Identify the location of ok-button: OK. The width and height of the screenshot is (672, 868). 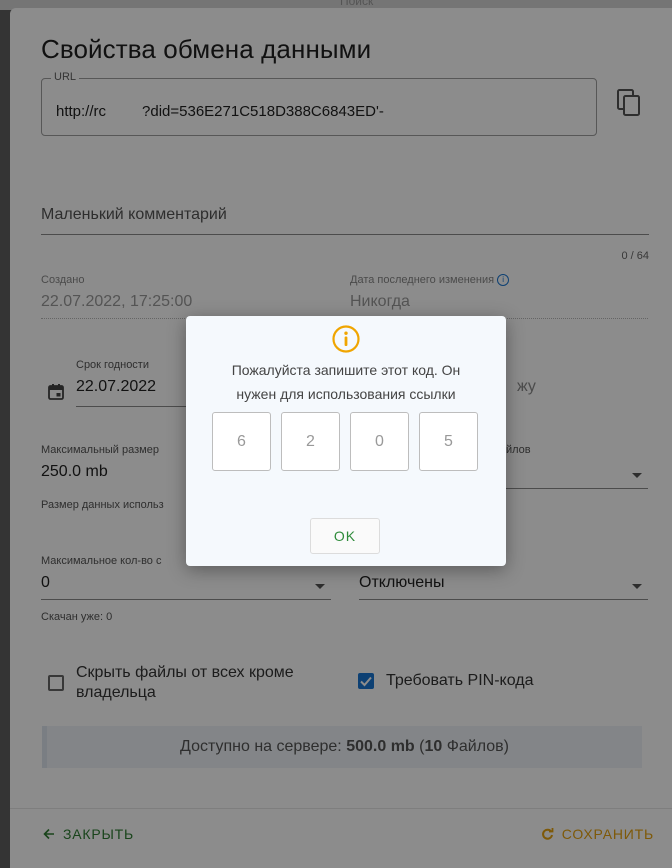
(345, 536).